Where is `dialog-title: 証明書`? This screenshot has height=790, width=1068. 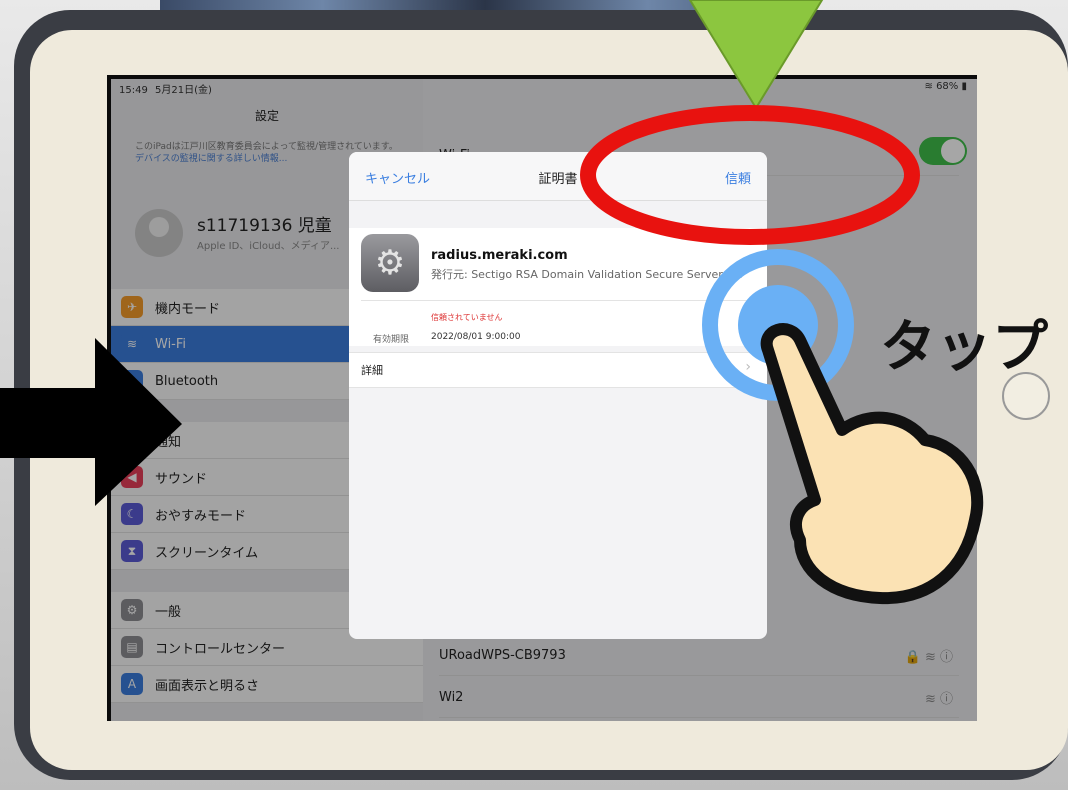
dialog-title: 証明書 is located at coordinates (558, 179).